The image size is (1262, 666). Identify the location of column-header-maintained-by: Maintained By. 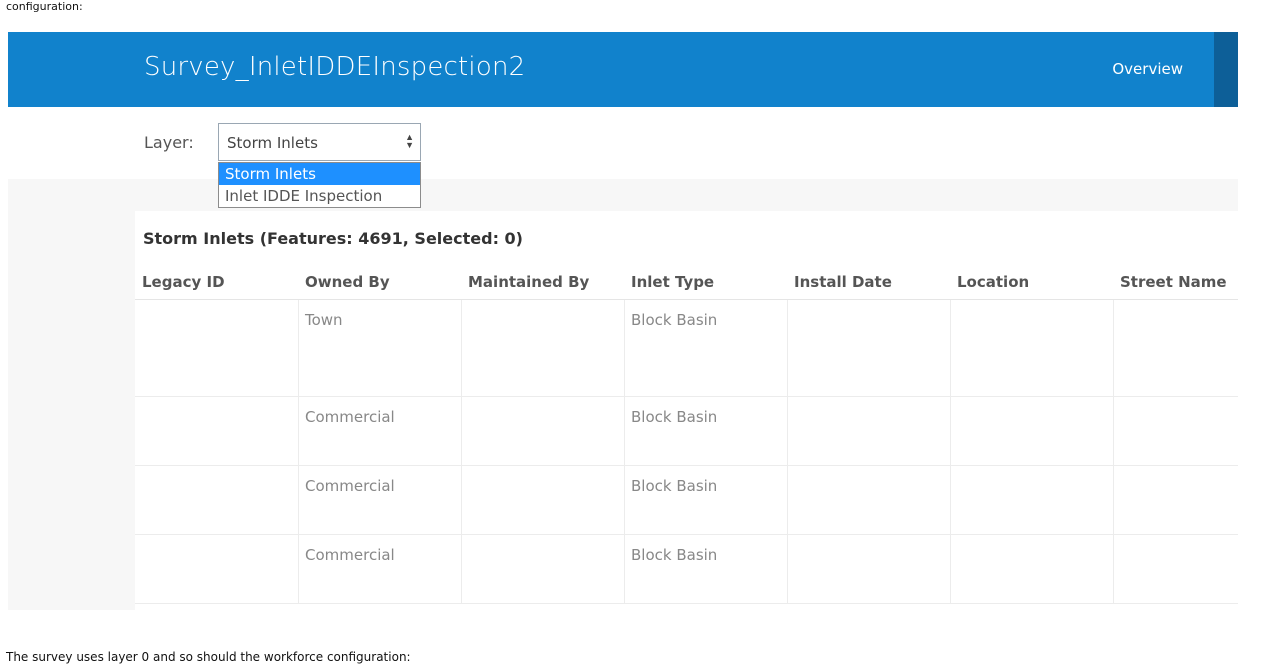
(528, 282).